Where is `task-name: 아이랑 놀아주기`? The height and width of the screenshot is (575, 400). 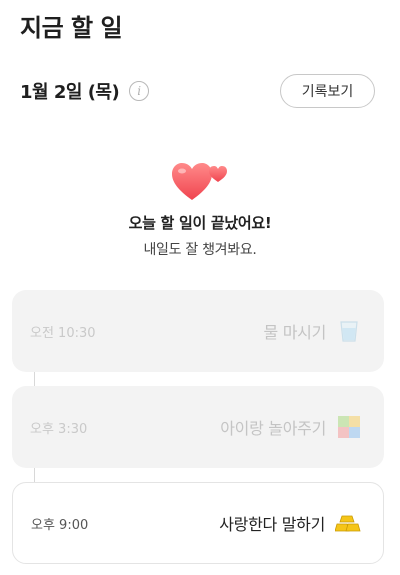
task-name: 아이랑 놀아주기 is located at coordinates (273, 428).